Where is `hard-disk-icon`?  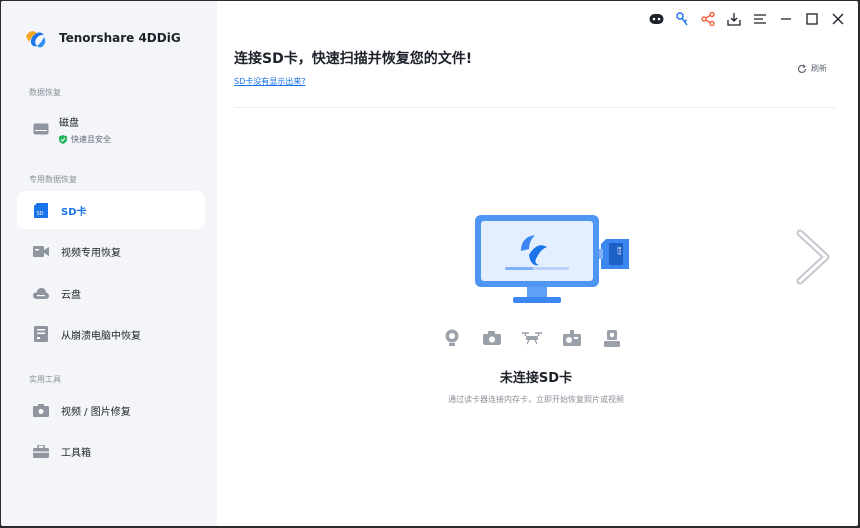 hard-disk-icon is located at coordinates (41, 127).